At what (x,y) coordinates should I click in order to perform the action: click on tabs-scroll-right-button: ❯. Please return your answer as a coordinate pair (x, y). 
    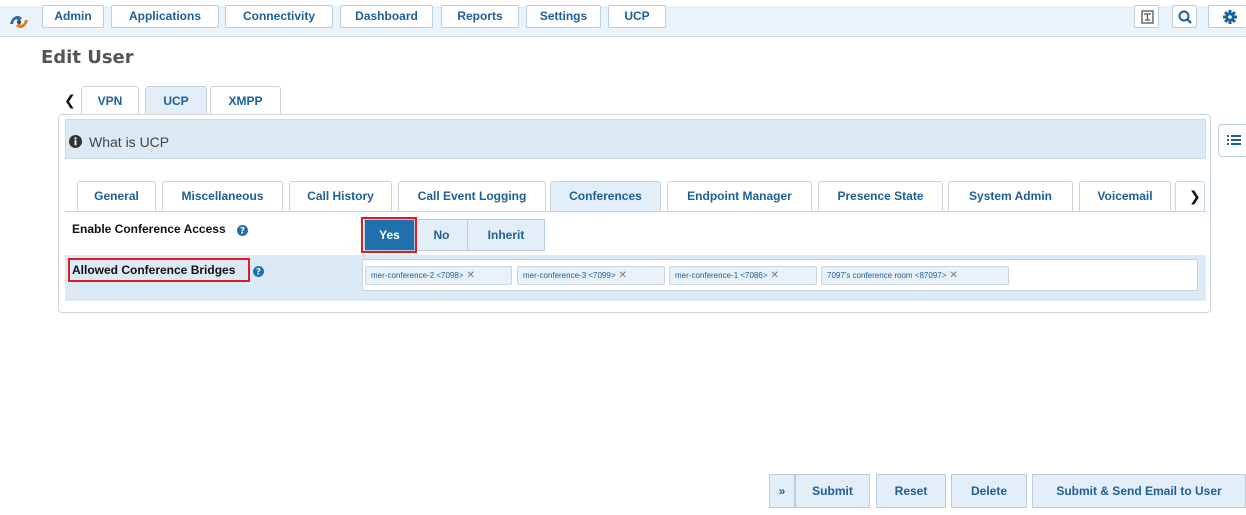
    Looking at the image, I should click on (1195, 196).